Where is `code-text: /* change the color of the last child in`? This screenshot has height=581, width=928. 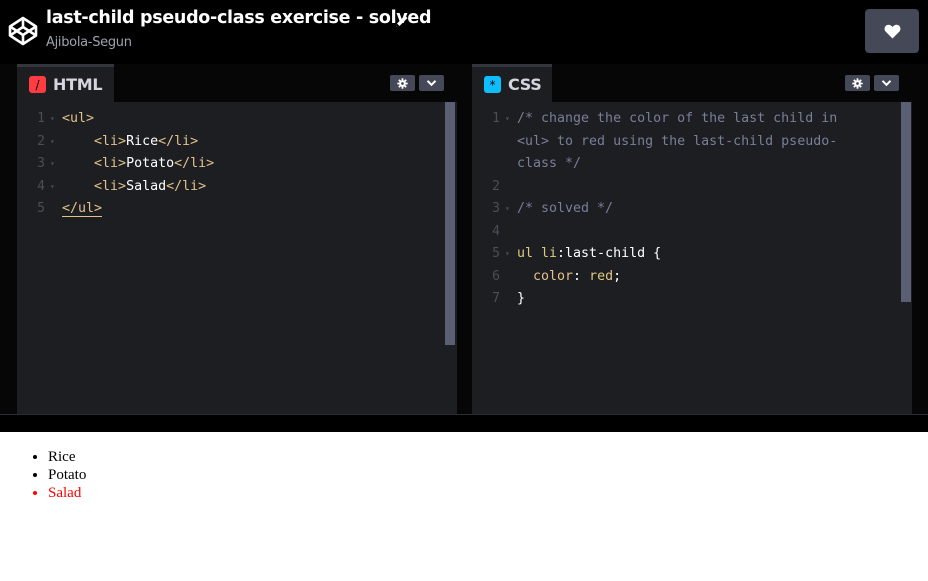
code-text: /* change the color of the last child in is located at coordinates (677, 119).